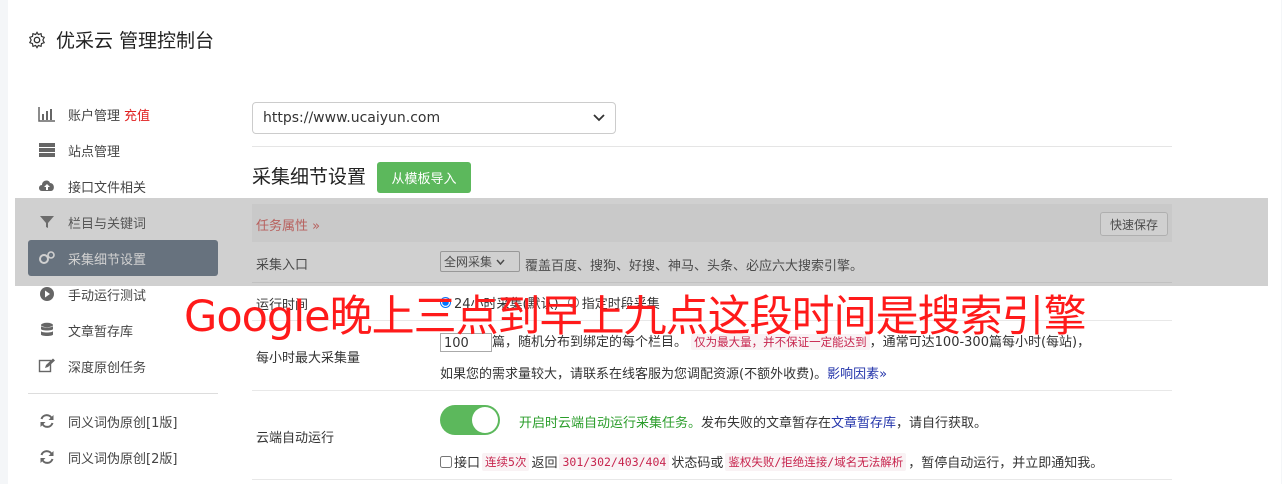 The image size is (1282, 484). What do you see at coordinates (446, 461) in the screenshot?
I see `pause-on-error-checkbox` at bounding box center [446, 461].